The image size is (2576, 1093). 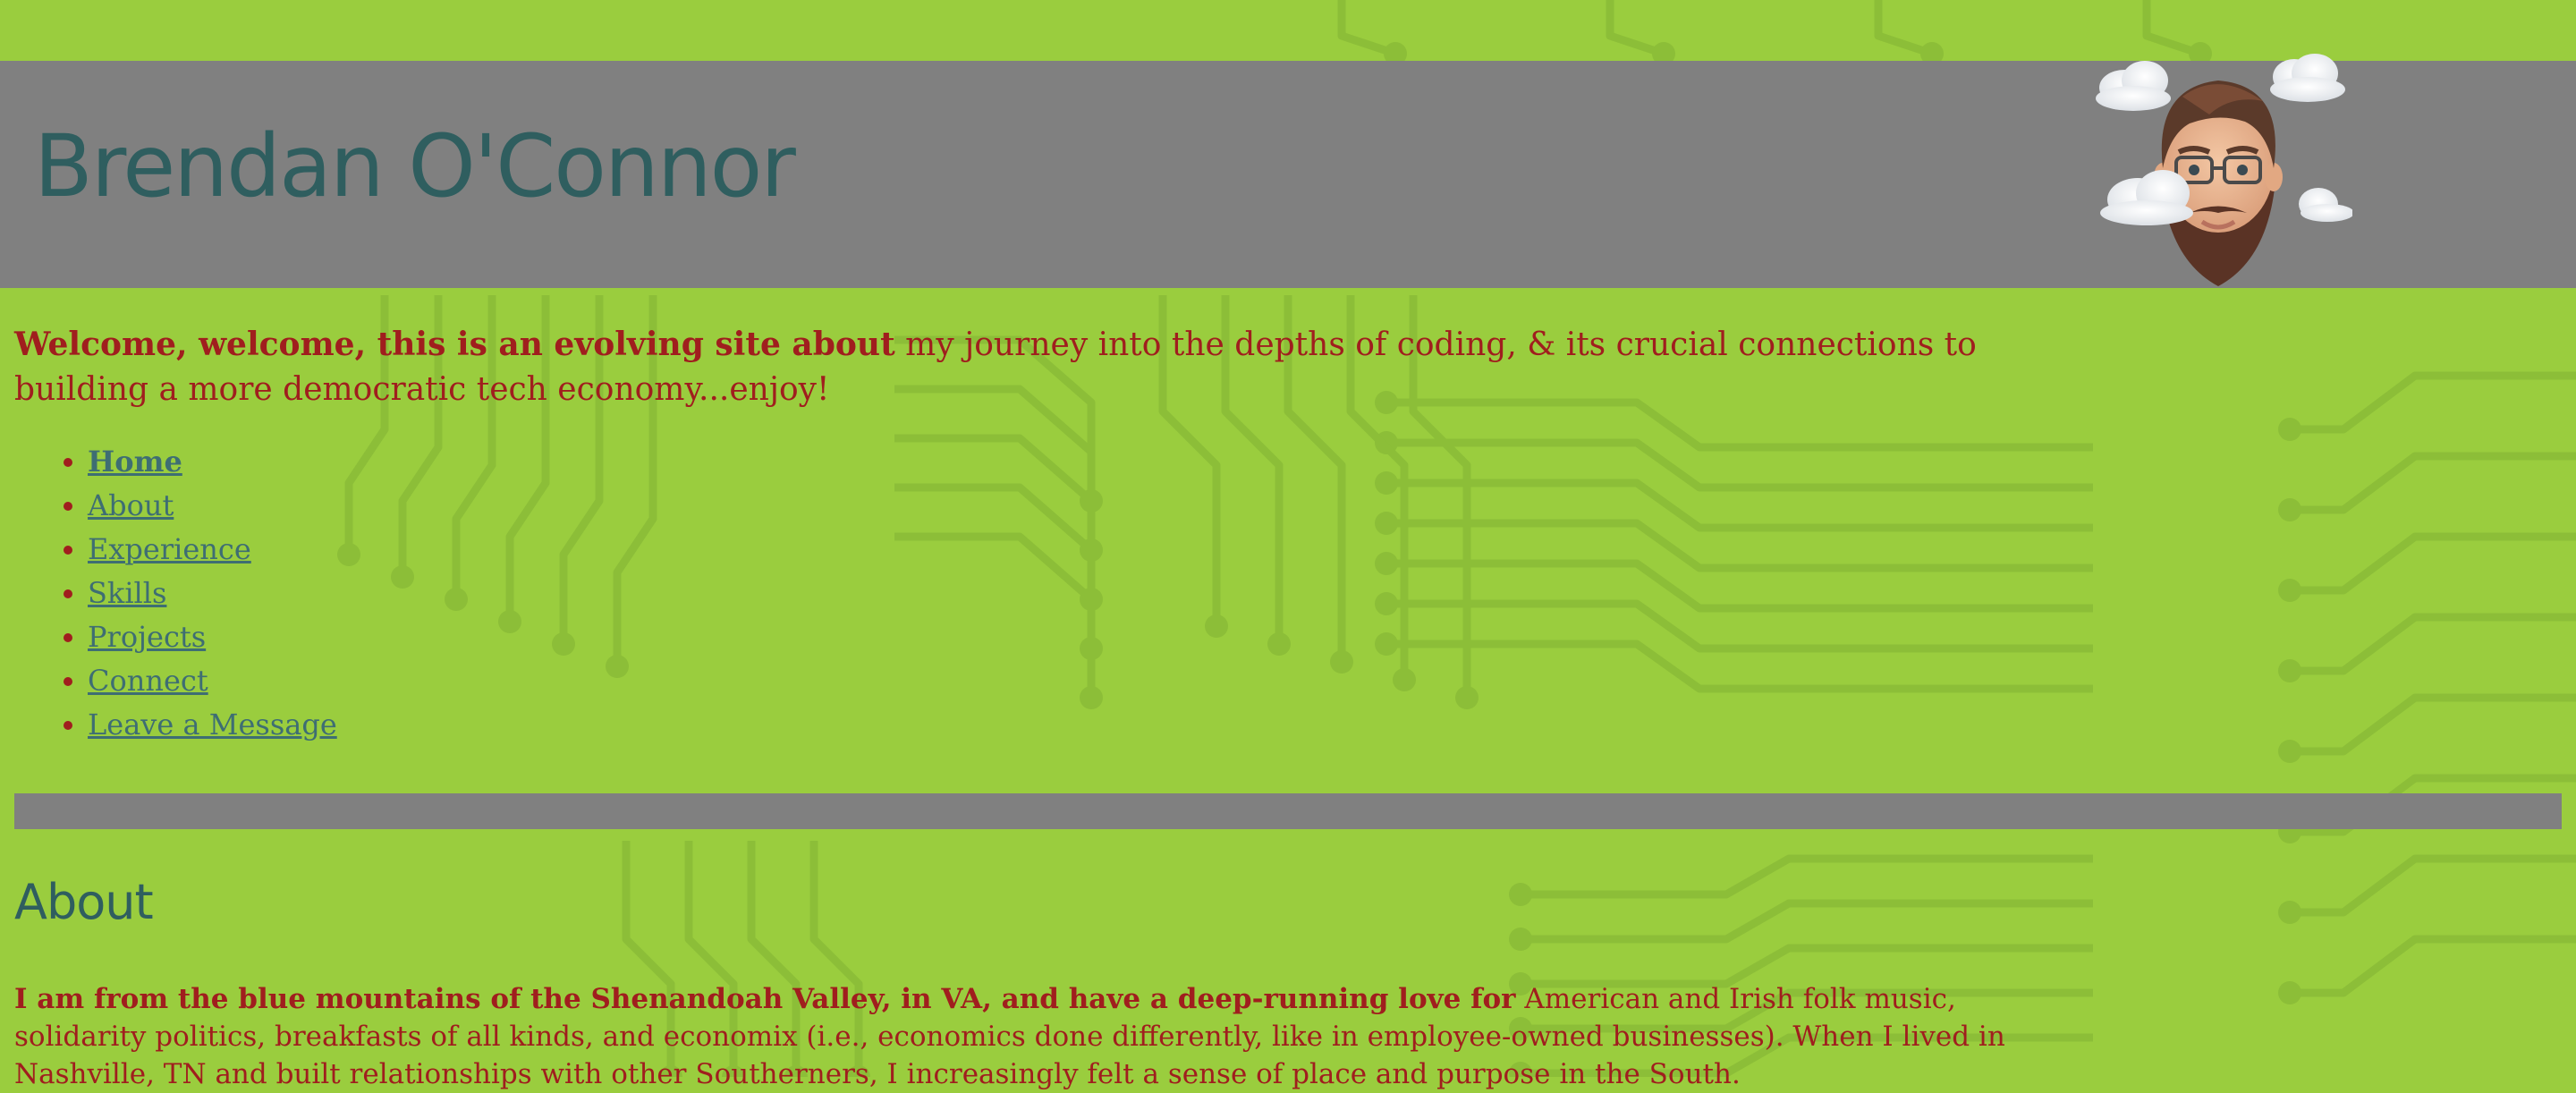 What do you see at coordinates (212, 681) in the screenshot?
I see `nav-item: Connect` at bounding box center [212, 681].